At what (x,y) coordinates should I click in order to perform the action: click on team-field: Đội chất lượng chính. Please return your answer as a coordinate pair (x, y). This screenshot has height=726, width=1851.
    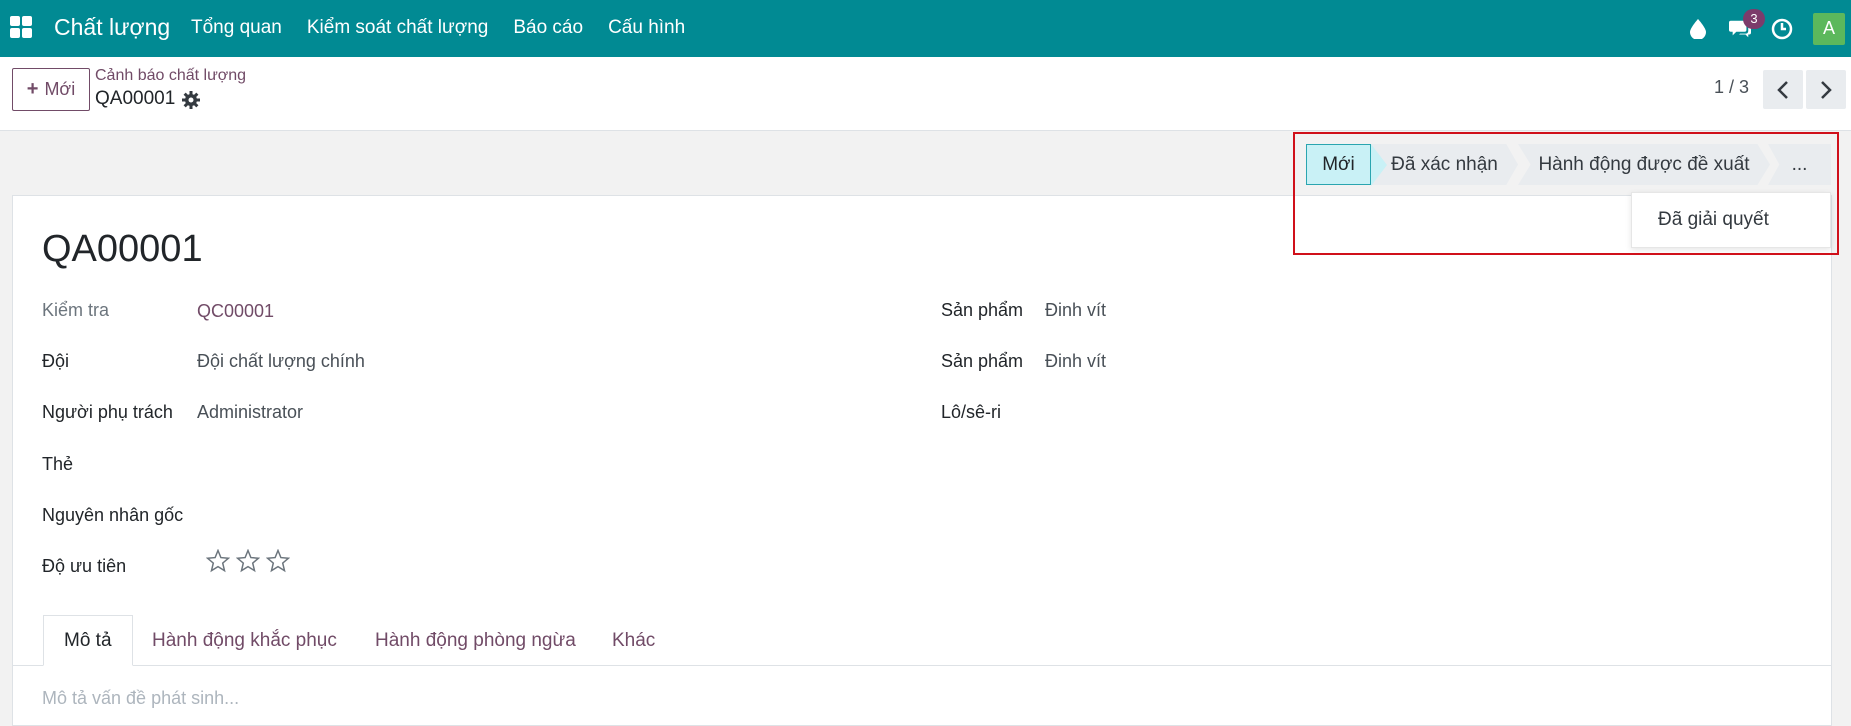
    Looking at the image, I should click on (281, 361).